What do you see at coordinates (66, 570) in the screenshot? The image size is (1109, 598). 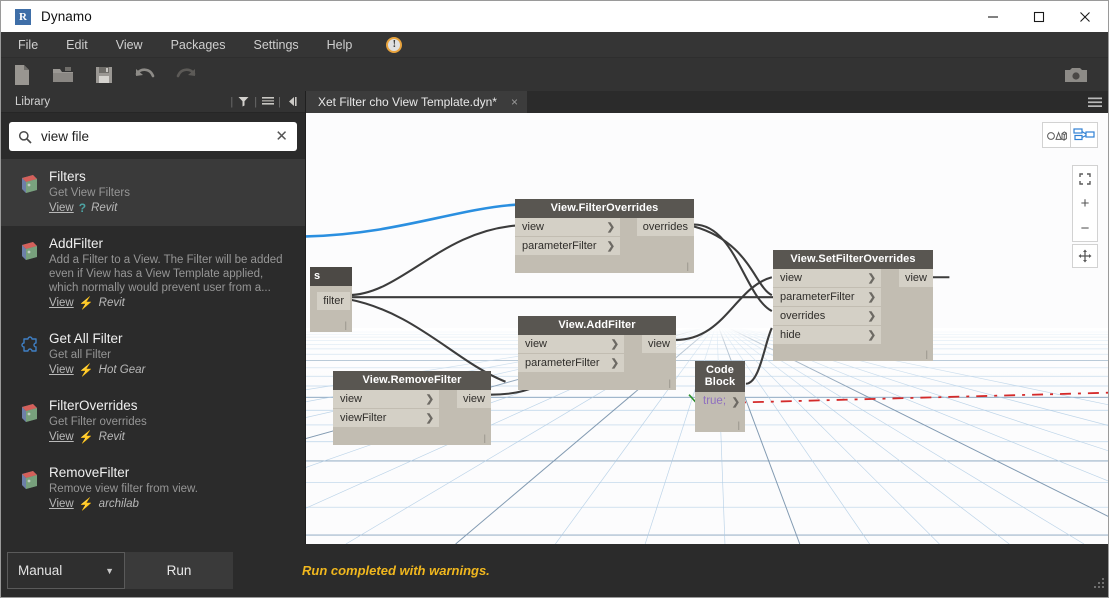 I see `run-mode-select: Manual ▼` at bounding box center [66, 570].